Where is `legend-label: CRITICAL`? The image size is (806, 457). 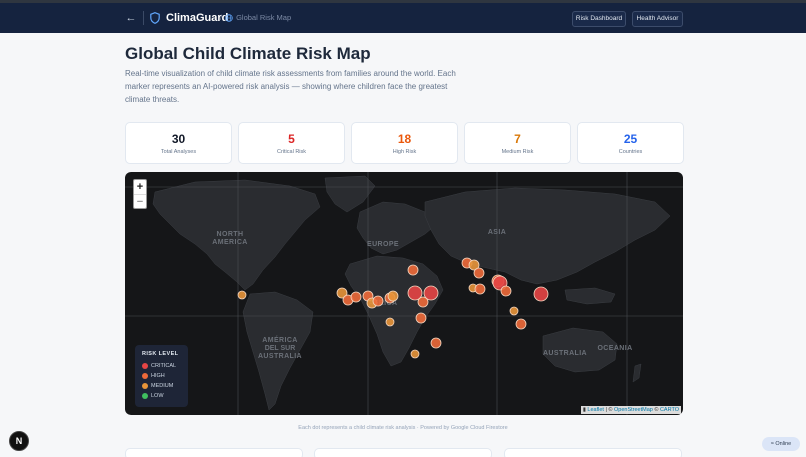 legend-label: CRITICAL is located at coordinates (164, 366).